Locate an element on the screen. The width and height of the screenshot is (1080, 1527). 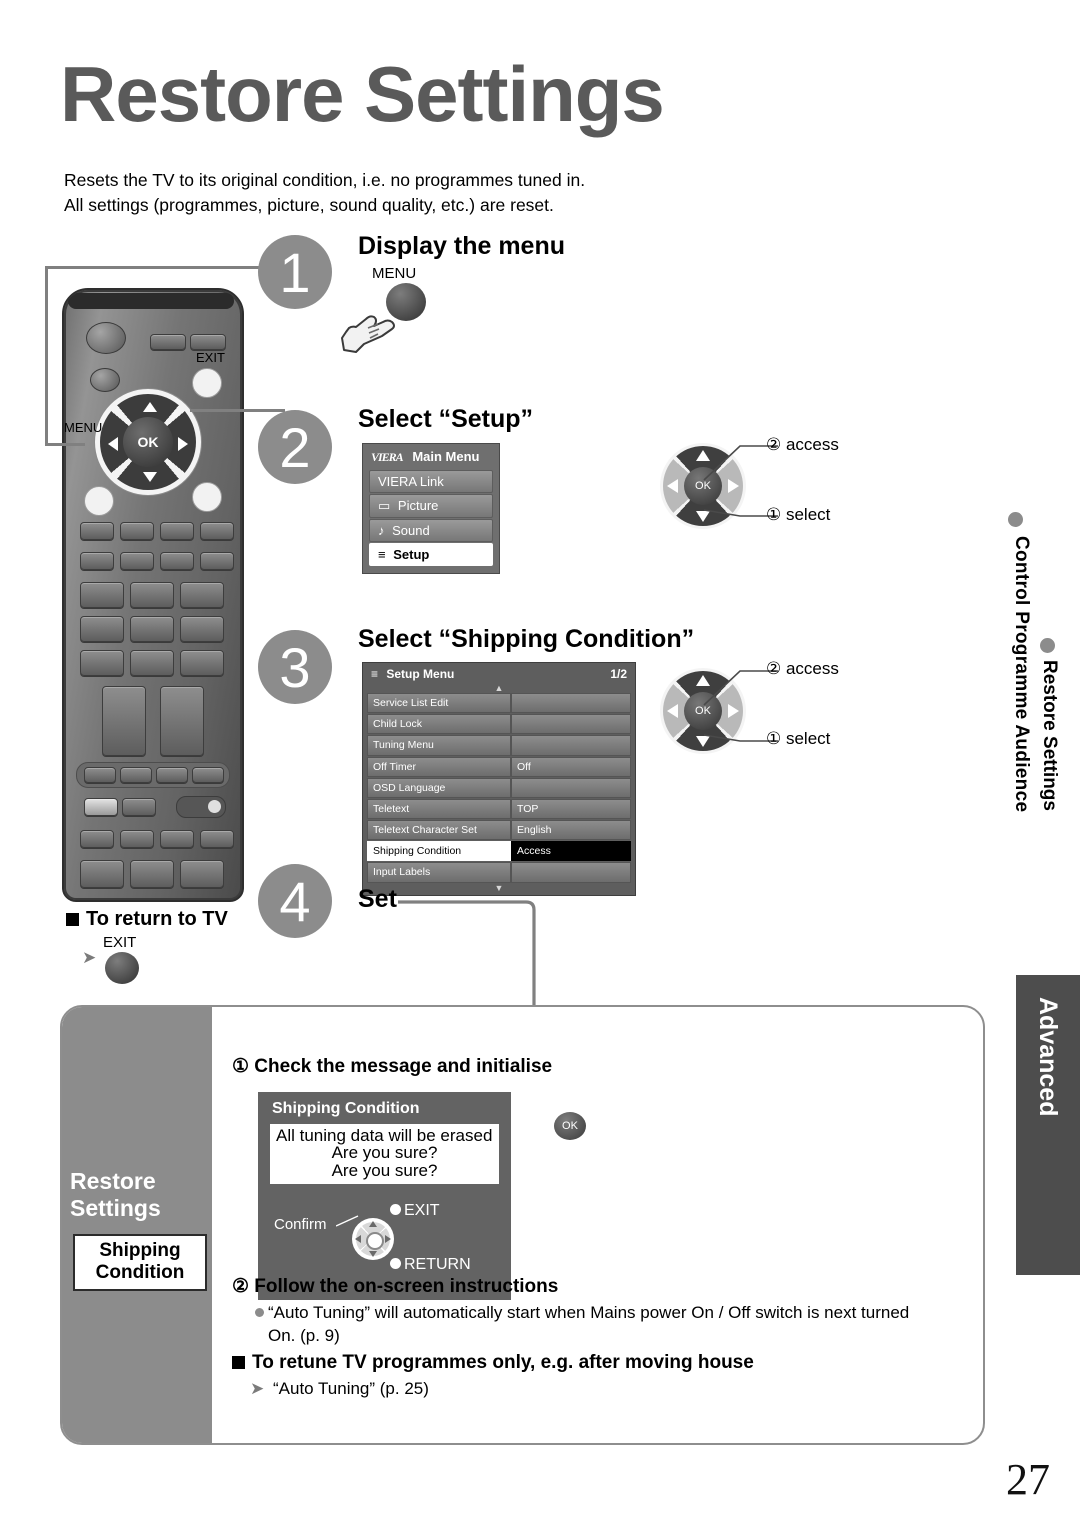
setup-row-shipping-condition: Shipping Condition Access is located at coordinates (499, 851).